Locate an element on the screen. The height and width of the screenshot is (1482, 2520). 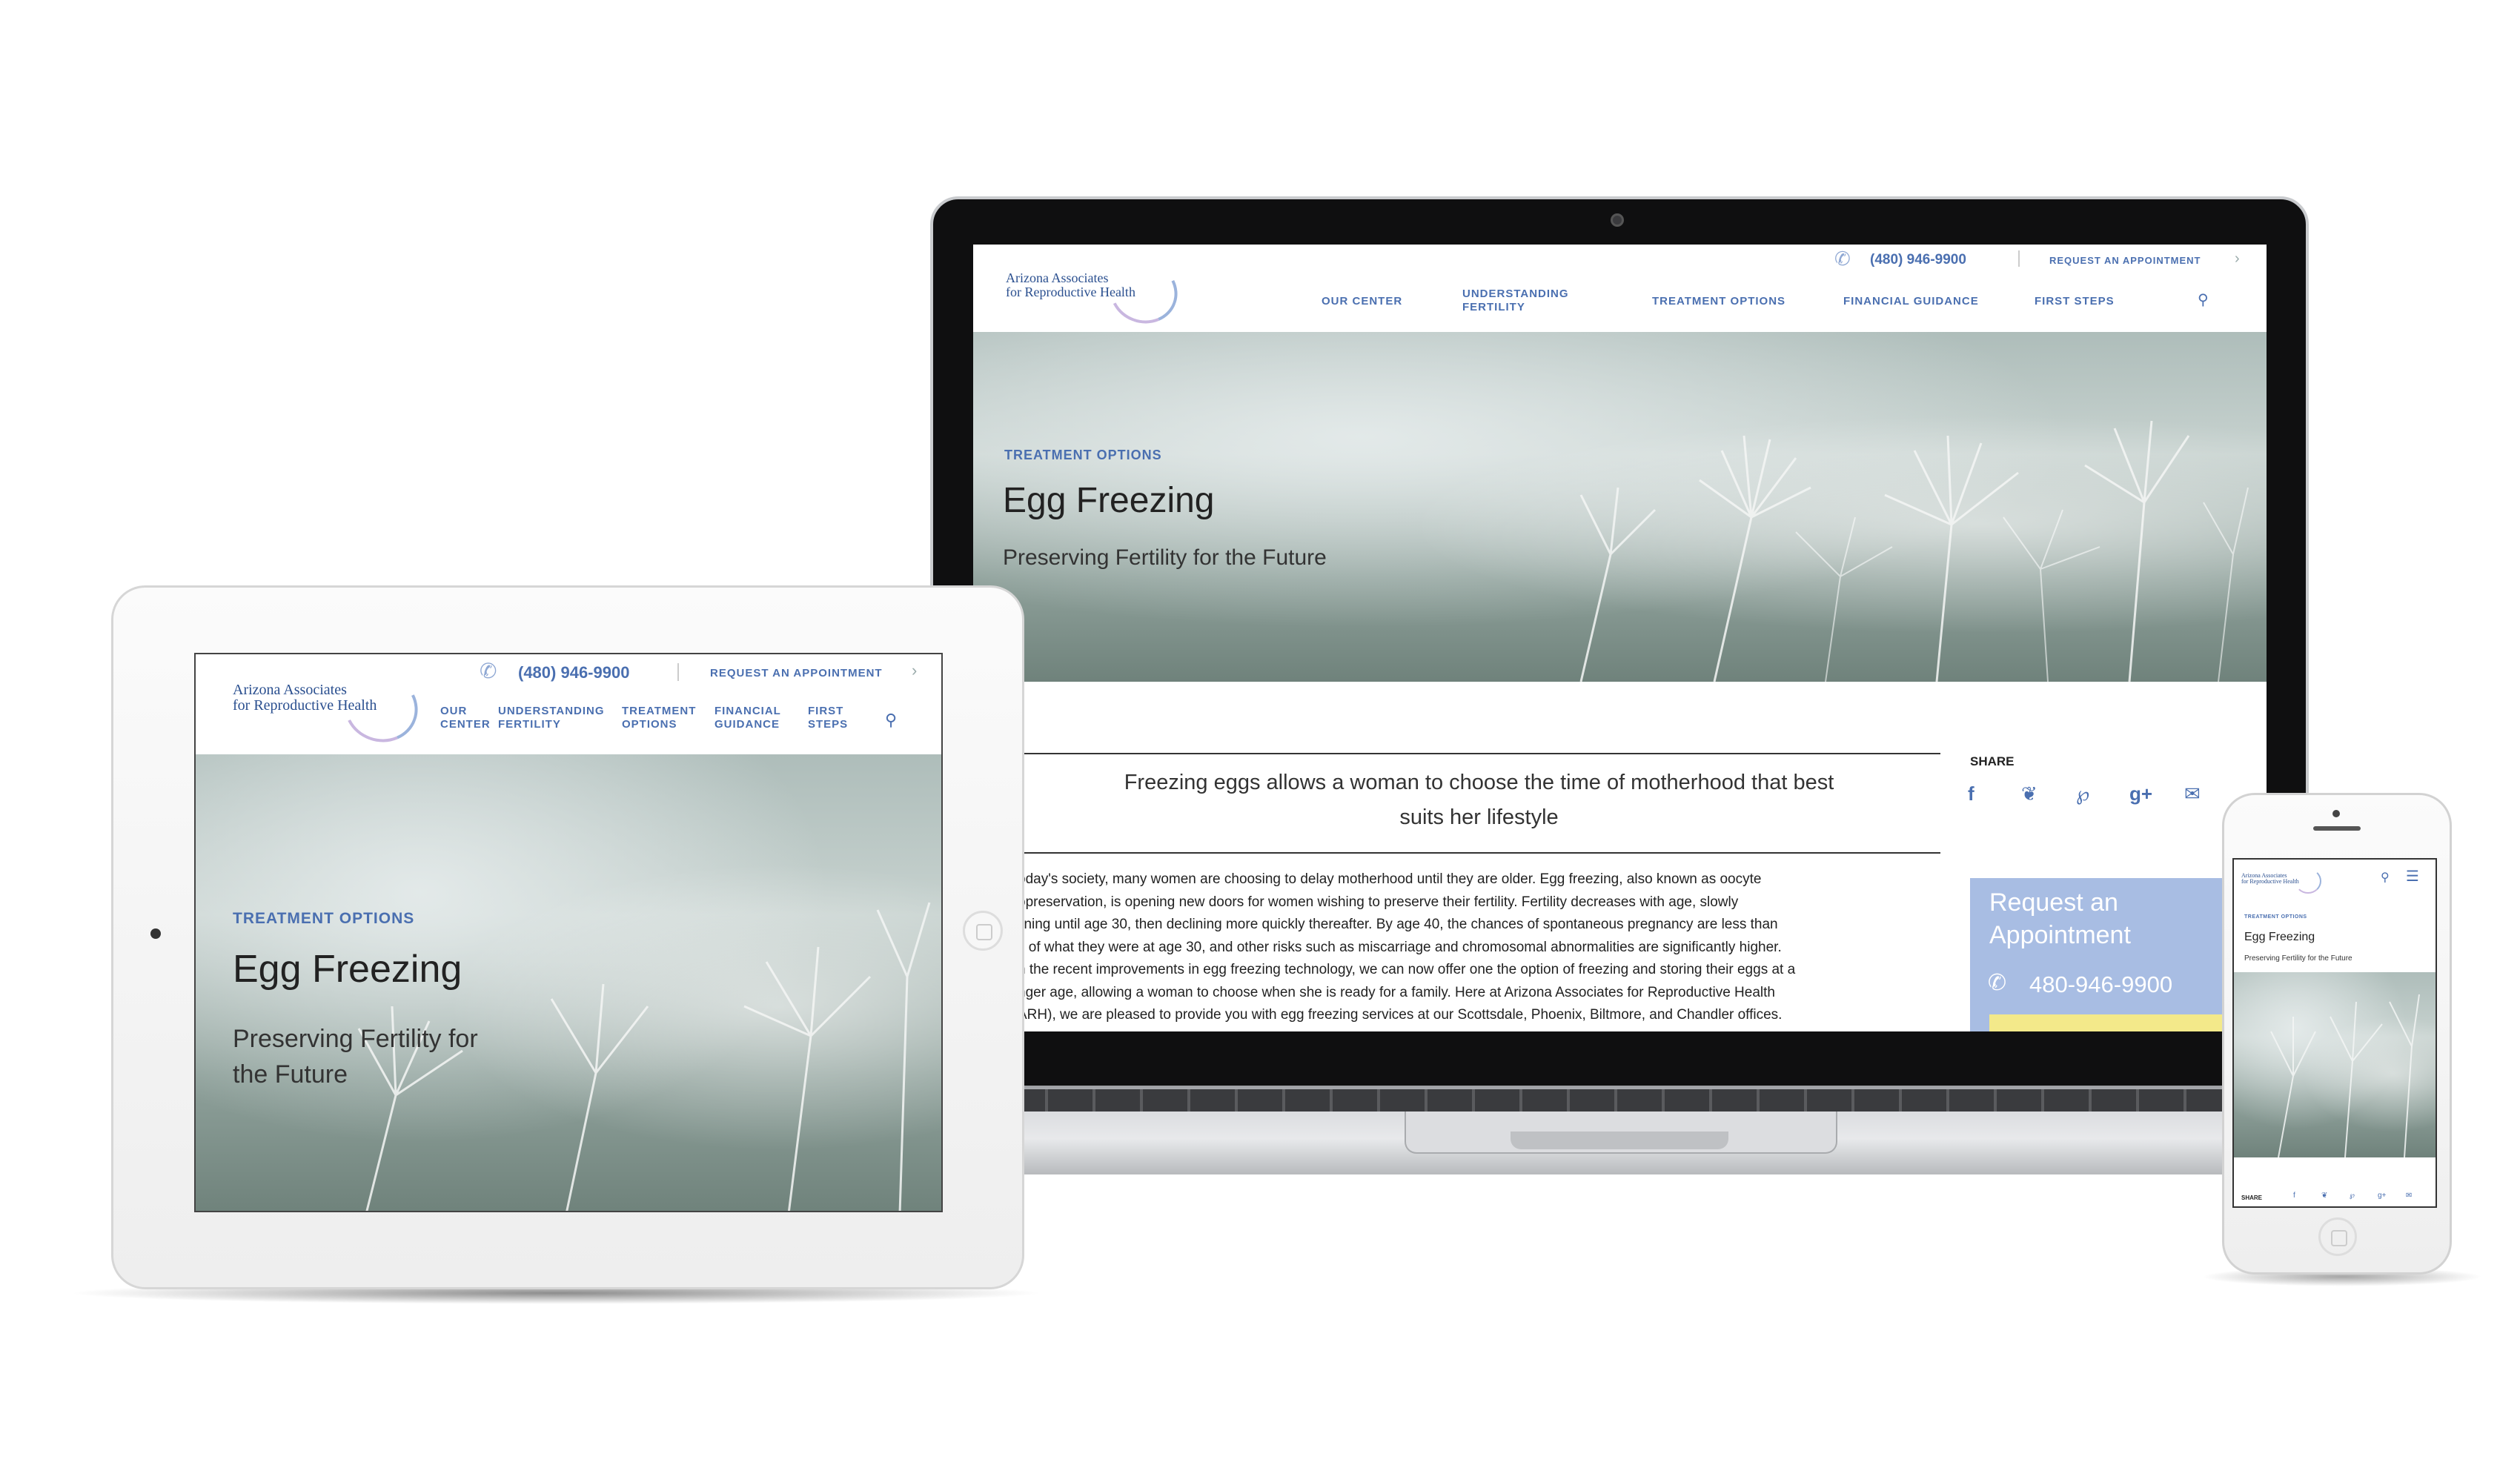
appointment-line1: Request an is located at coordinates (2053, 902).